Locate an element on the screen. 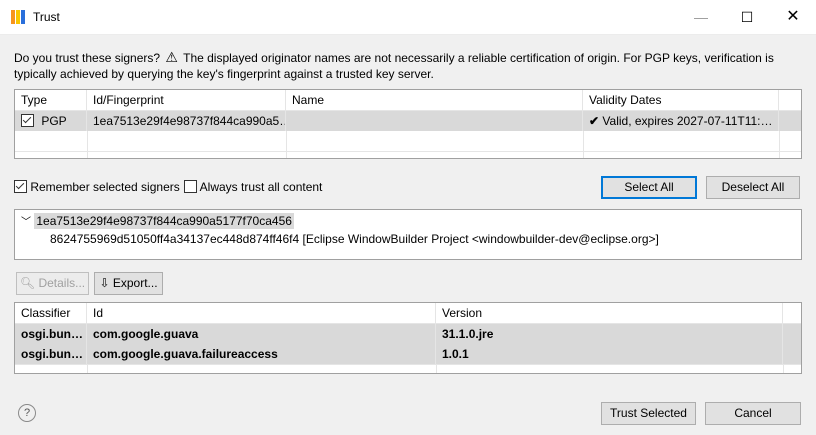 This screenshot has height=435, width=816. artifact-row: osgi.bun… com.google.guava 31.1.0.jre is located at coordinates (408, 334).